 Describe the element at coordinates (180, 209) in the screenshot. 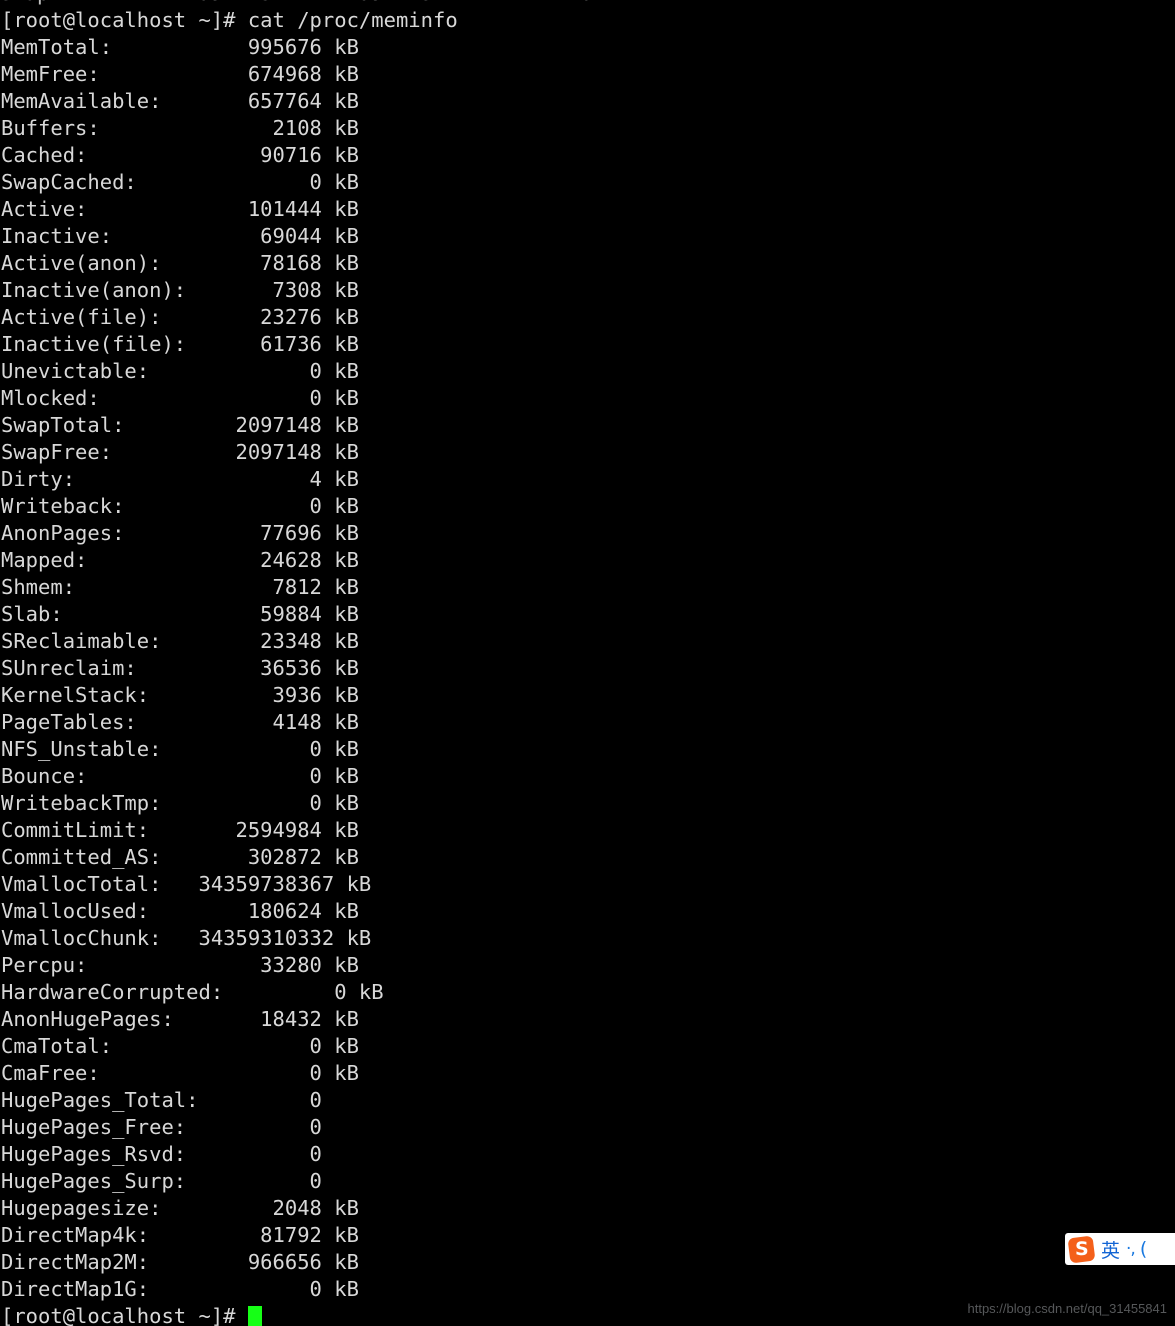

I see `meminfo-row: Active: 101444 kB` at that location.